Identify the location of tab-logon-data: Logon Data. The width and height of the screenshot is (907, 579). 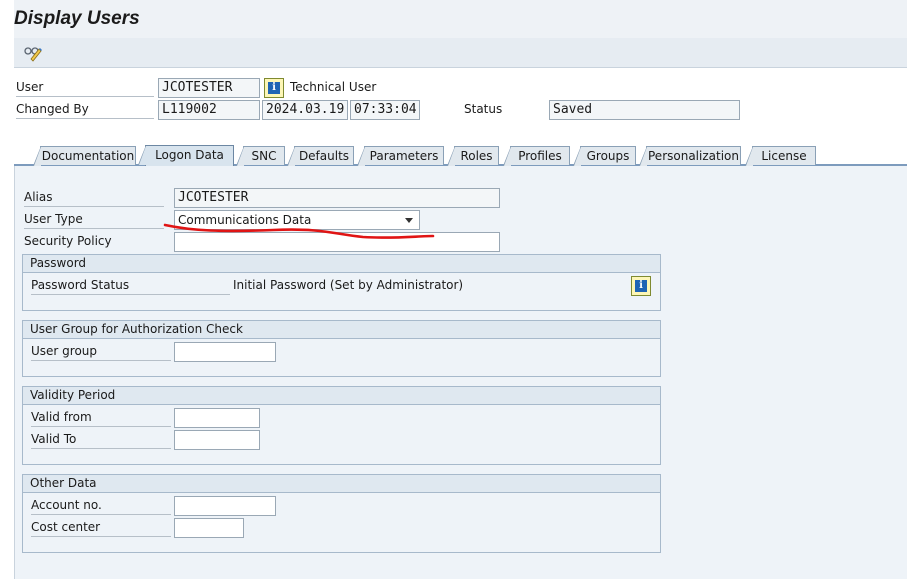
(186, 155).